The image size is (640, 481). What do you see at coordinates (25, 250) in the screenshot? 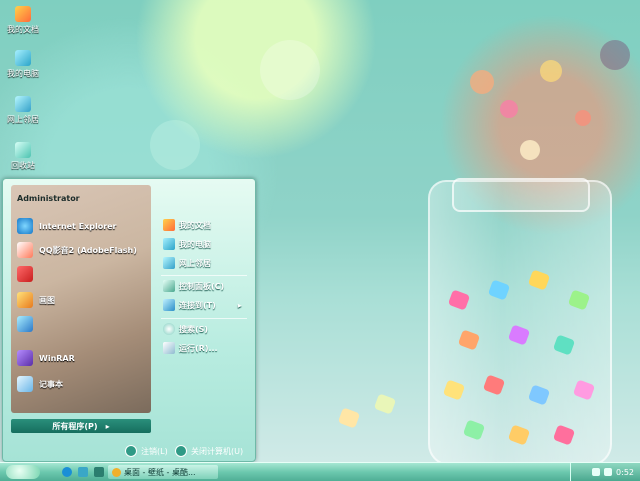
I see `qq-player-icon` at bounding box center [25, 250].